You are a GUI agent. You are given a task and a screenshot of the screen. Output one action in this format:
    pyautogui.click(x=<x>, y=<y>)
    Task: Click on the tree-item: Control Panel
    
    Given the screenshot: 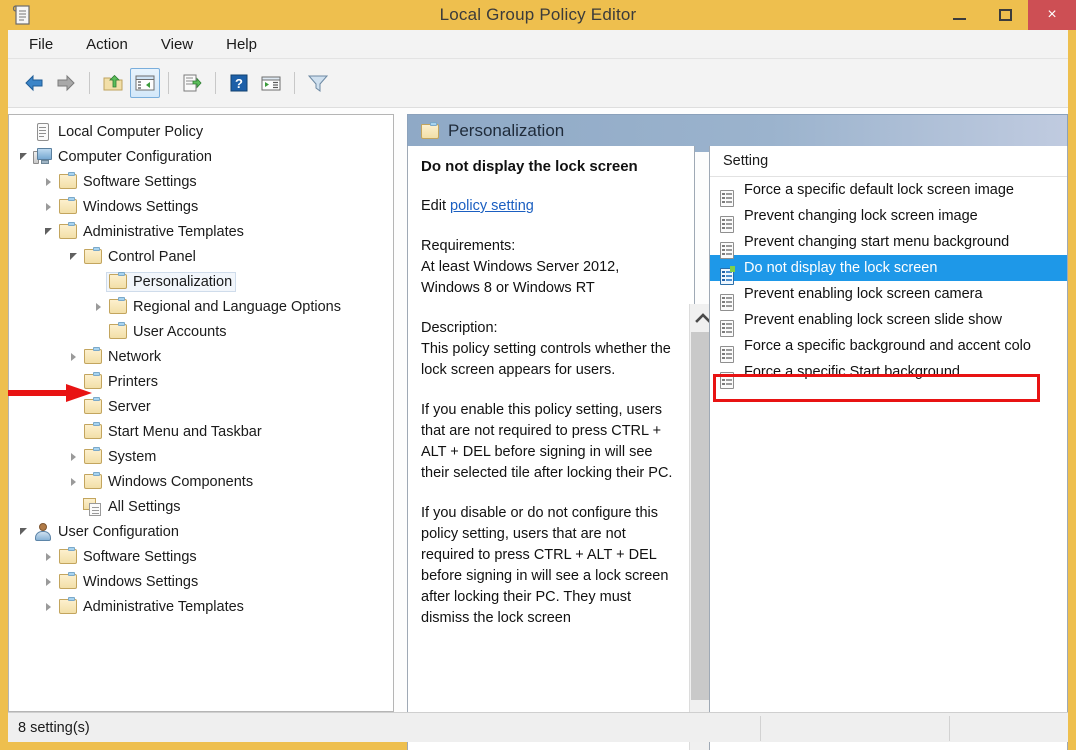 What is the action you would take?
    pyautogui.click(x=201, y=256)
    